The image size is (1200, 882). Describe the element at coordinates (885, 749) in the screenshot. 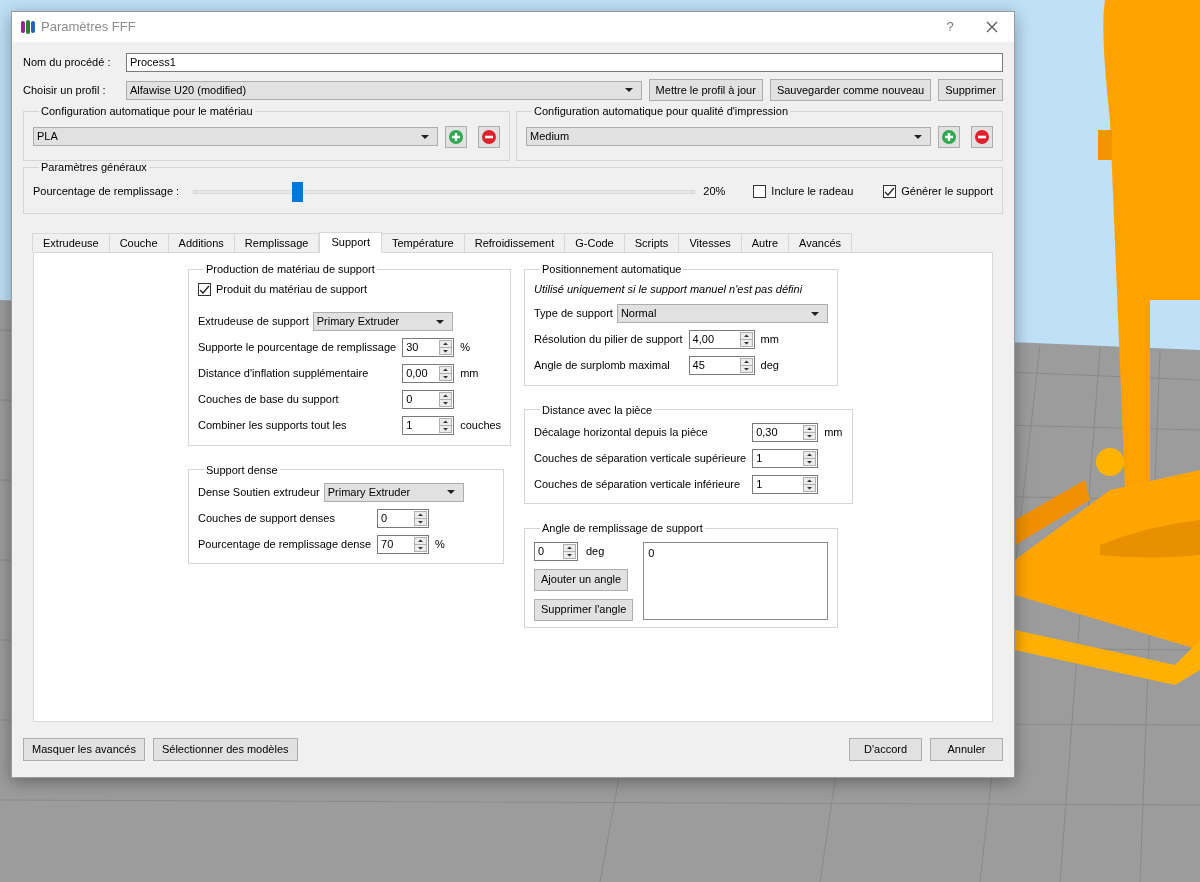

I see `button: D'accord` at that location.